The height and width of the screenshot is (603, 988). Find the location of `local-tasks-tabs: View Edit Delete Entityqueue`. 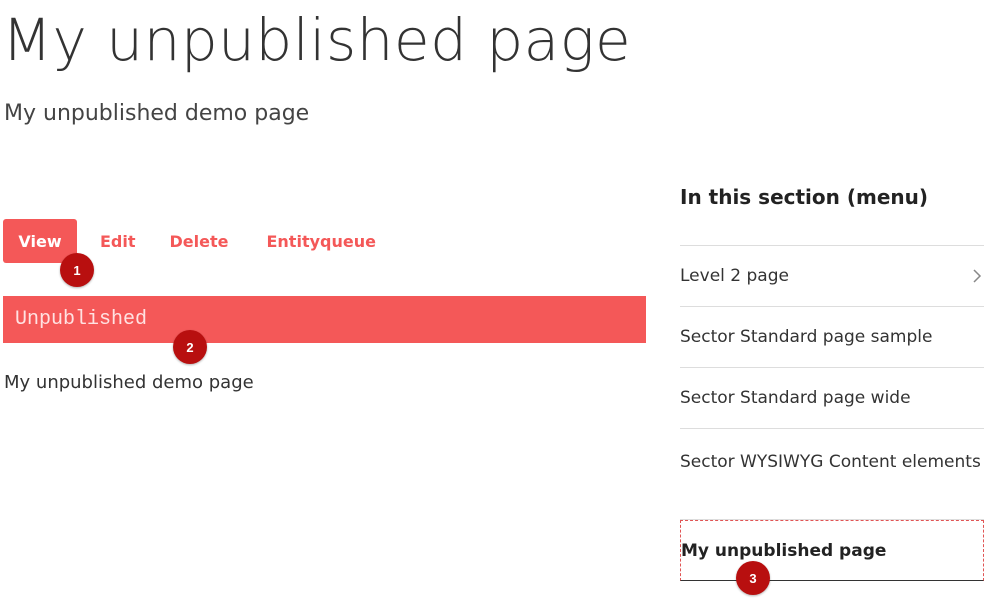

local-tasks-tabs: View Edit Delete Entityqueue is located at coordinates (197, 241).